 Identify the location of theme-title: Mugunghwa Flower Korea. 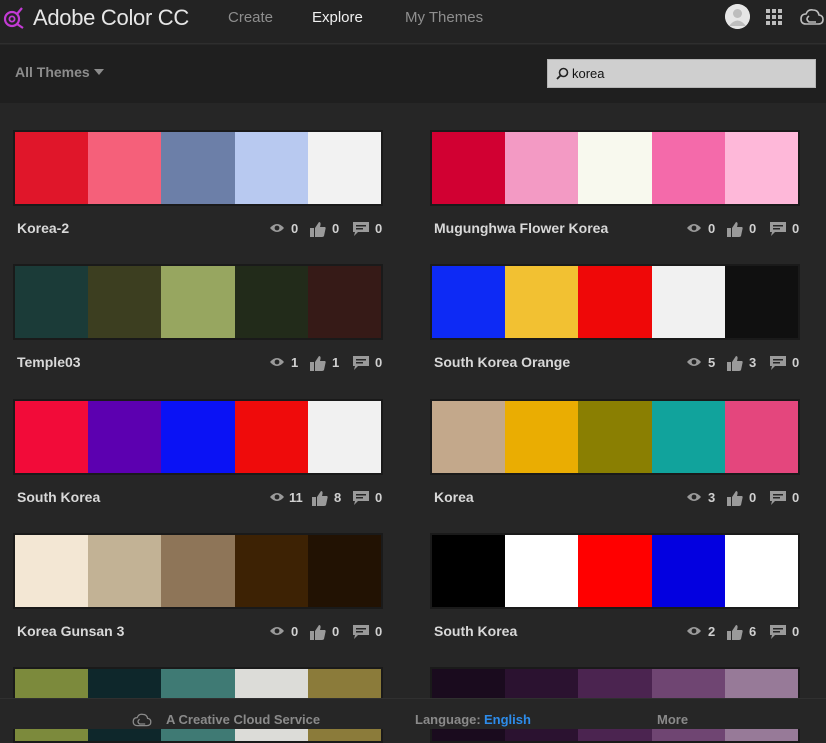
(521, 228).